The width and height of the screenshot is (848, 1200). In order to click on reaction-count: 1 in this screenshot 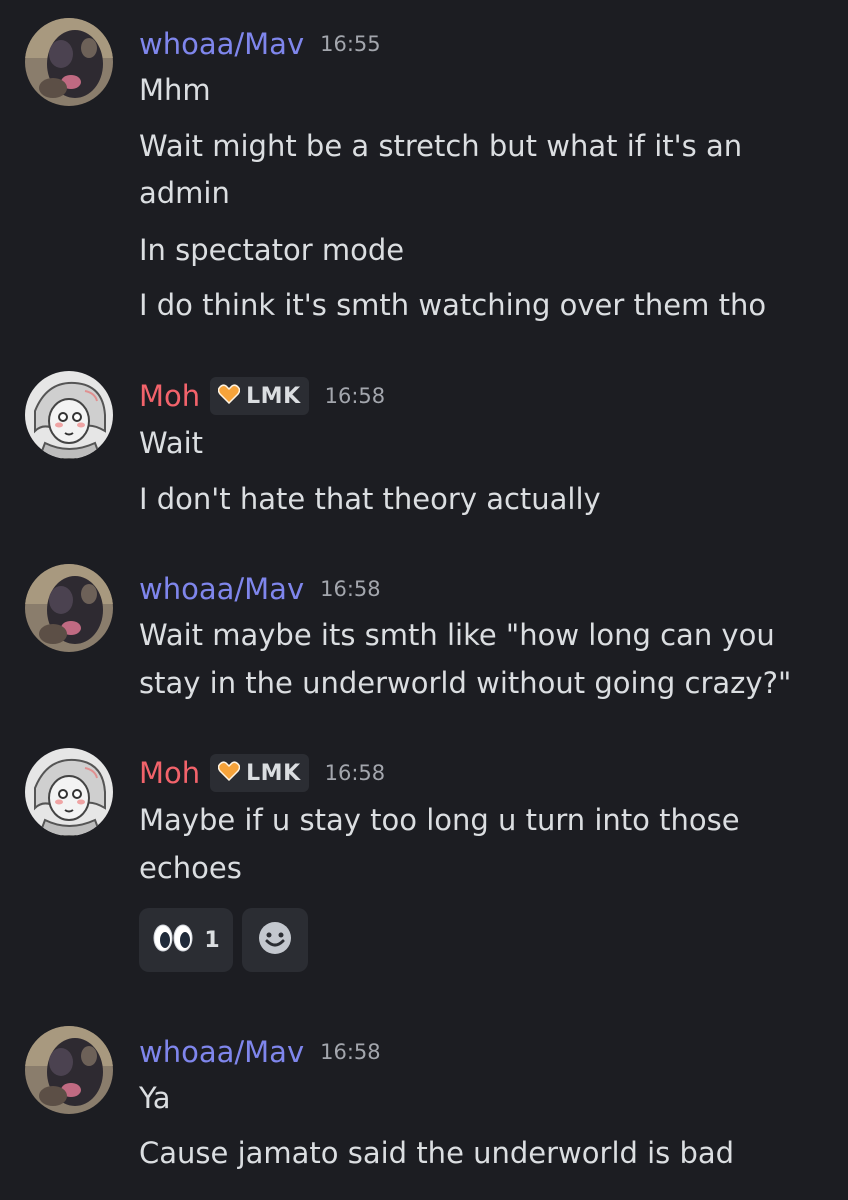, I will do `click(212, 940)`.